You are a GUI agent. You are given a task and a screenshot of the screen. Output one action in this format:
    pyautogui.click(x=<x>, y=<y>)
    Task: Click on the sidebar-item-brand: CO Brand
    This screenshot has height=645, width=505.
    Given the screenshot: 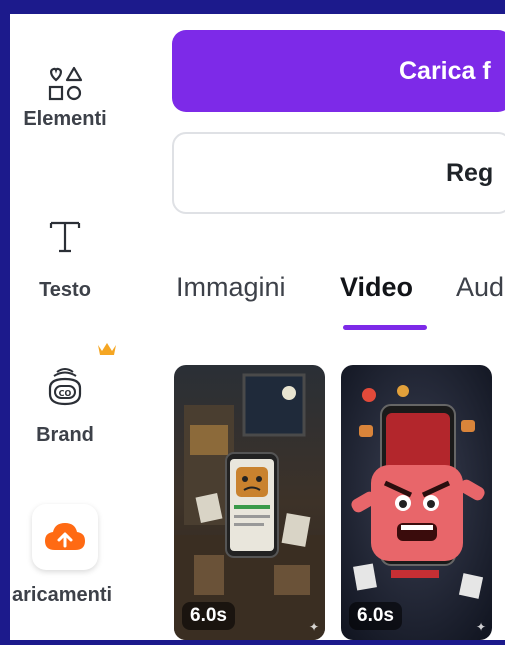 What is the action you would take?
    pyautogui.click(x=65, y=405)
    